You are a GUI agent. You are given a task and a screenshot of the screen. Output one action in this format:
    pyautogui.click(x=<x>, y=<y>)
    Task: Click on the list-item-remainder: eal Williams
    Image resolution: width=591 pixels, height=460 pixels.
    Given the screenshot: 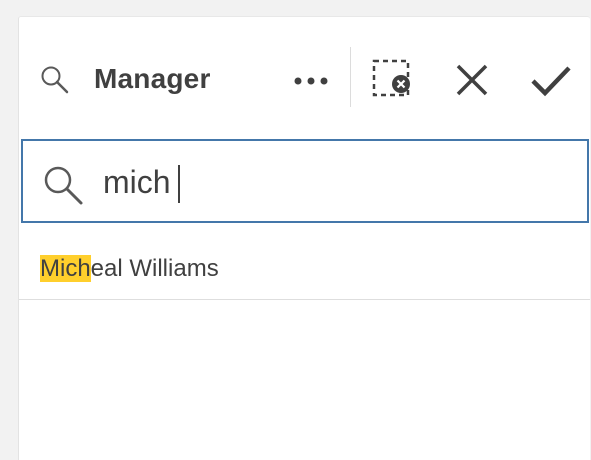 What is the action you would take?
    pyautogui.click(x=154, y=268)
    